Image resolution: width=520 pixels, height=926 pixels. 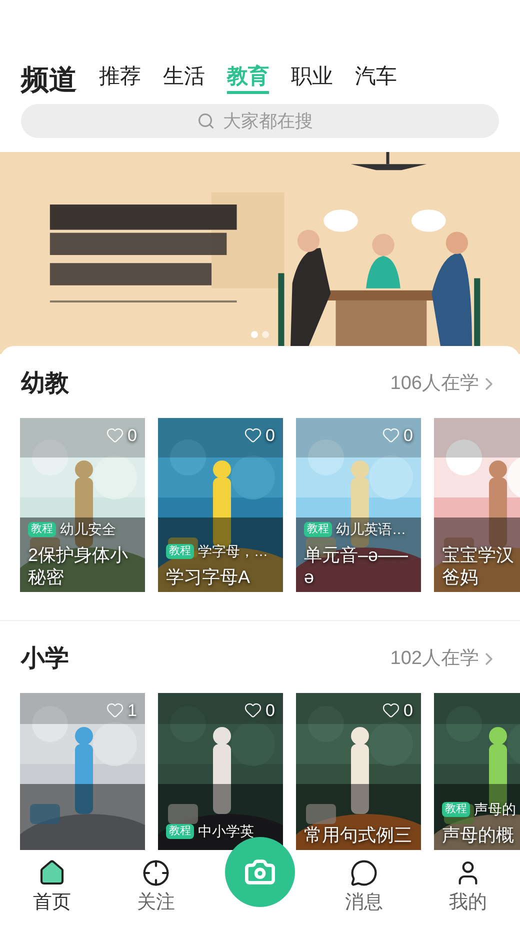 I want to click on learners-link: 102人在学, so click(x=444, y=659).